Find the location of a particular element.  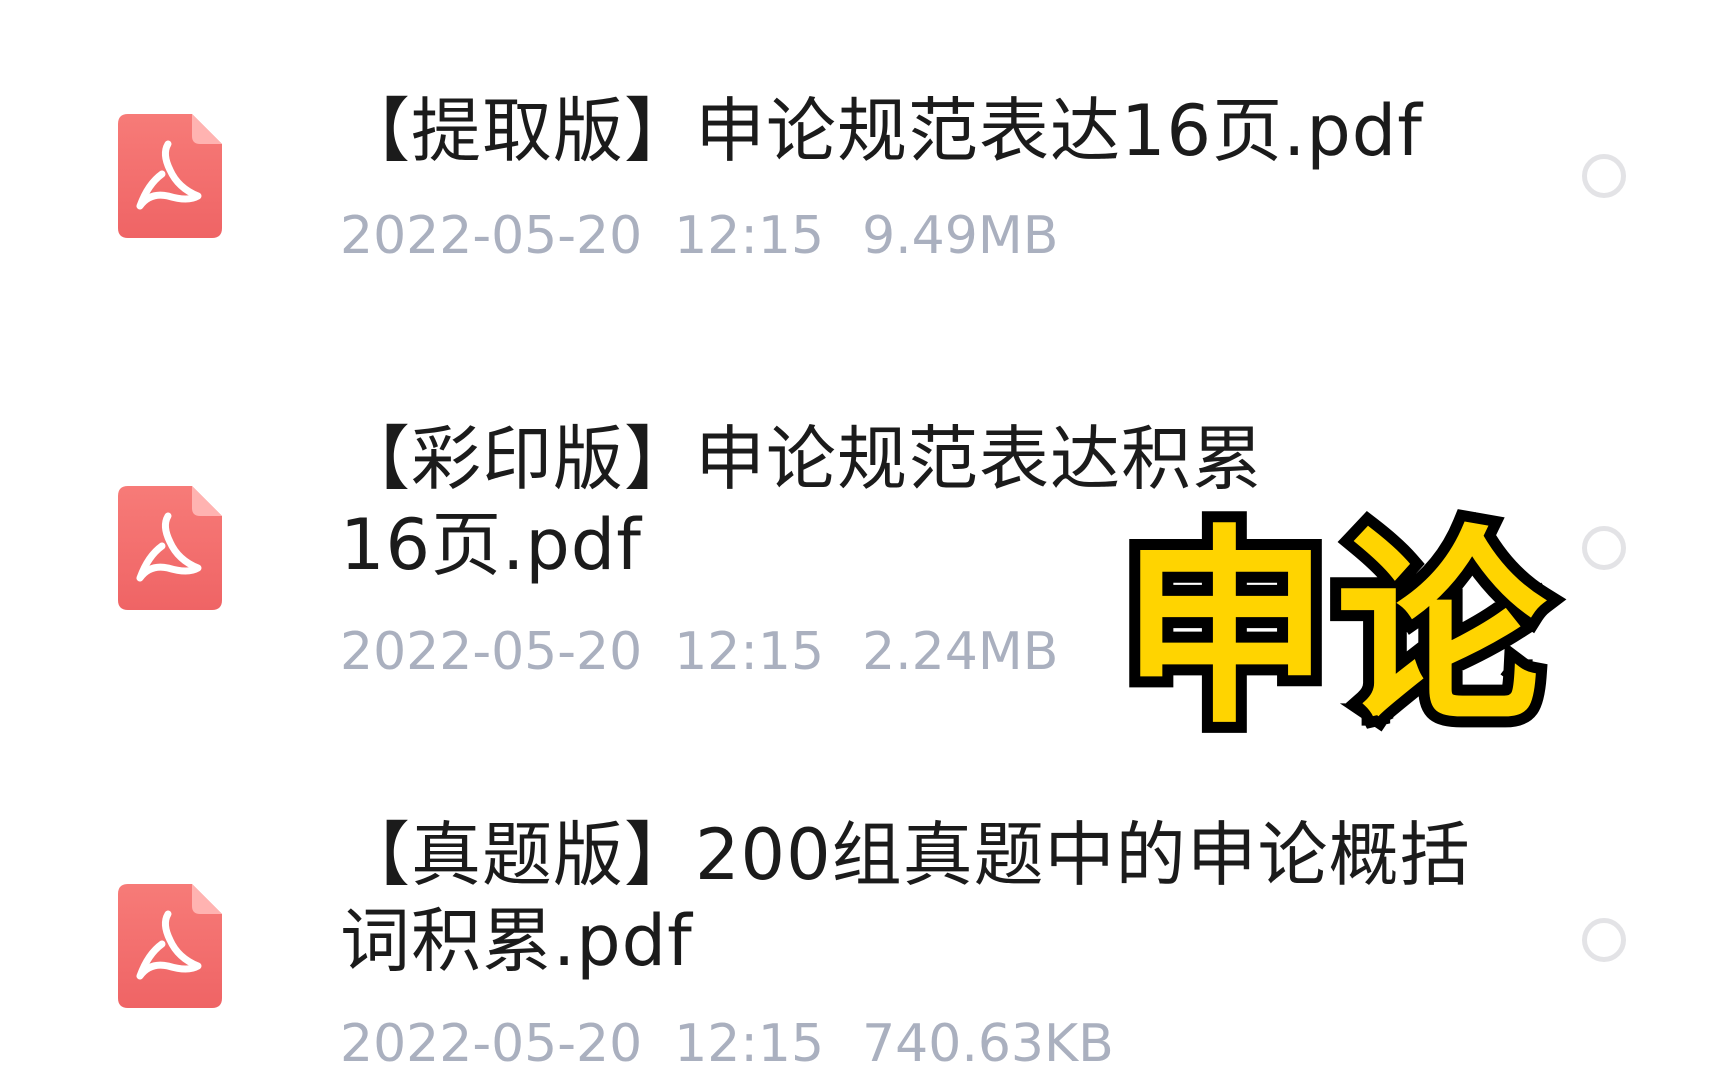

file-name: 【真题版】200组真题中的申论概括词积累.pdf is located at coordinates (905, 898).